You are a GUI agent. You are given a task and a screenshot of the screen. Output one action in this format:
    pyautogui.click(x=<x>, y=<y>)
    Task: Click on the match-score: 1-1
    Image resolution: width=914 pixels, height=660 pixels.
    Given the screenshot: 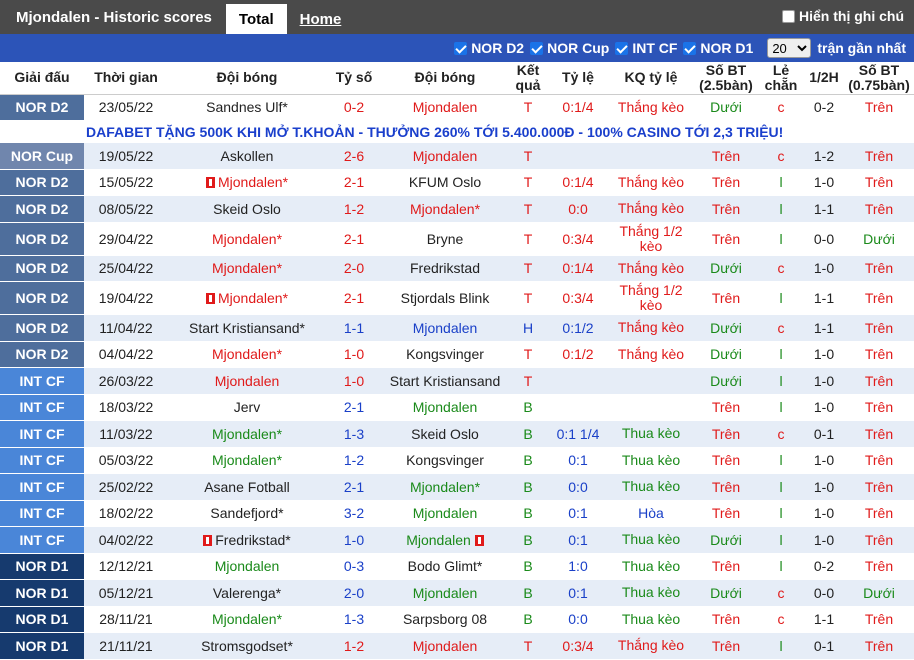 What is the action you would take?
    pyautogui.click(x=354, y=328)
    